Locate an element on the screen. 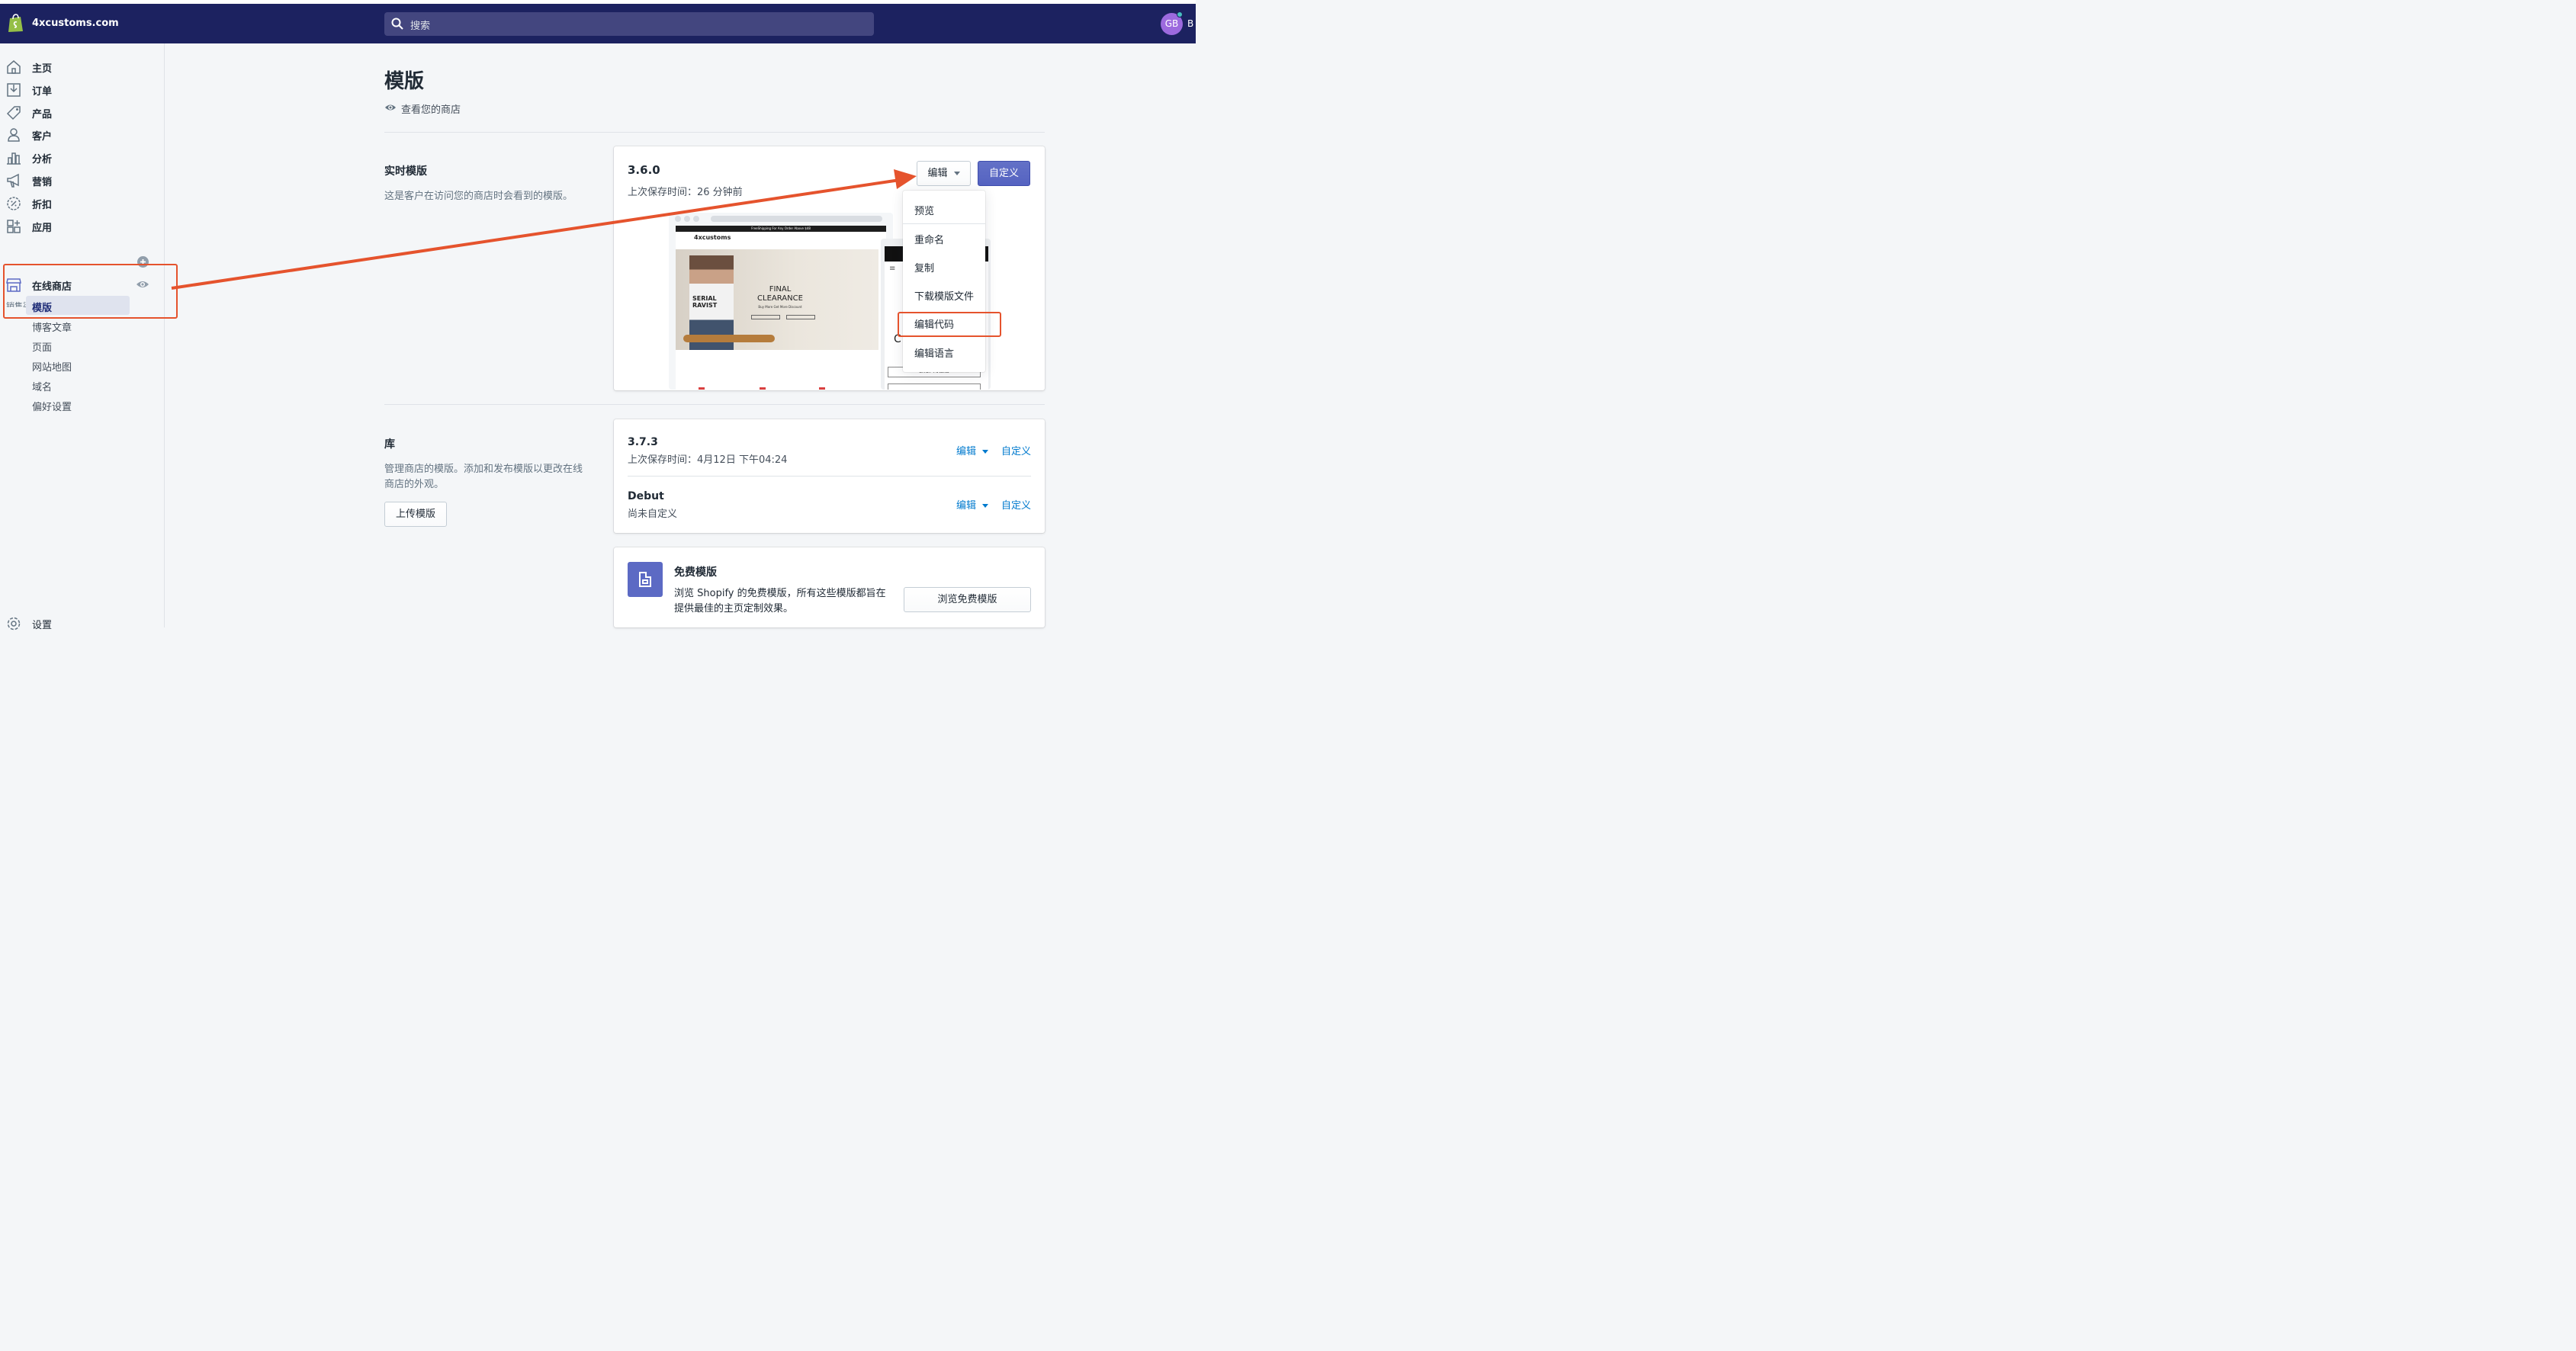  library-edit-label: 编辑 is located at coordinates (966, 451).